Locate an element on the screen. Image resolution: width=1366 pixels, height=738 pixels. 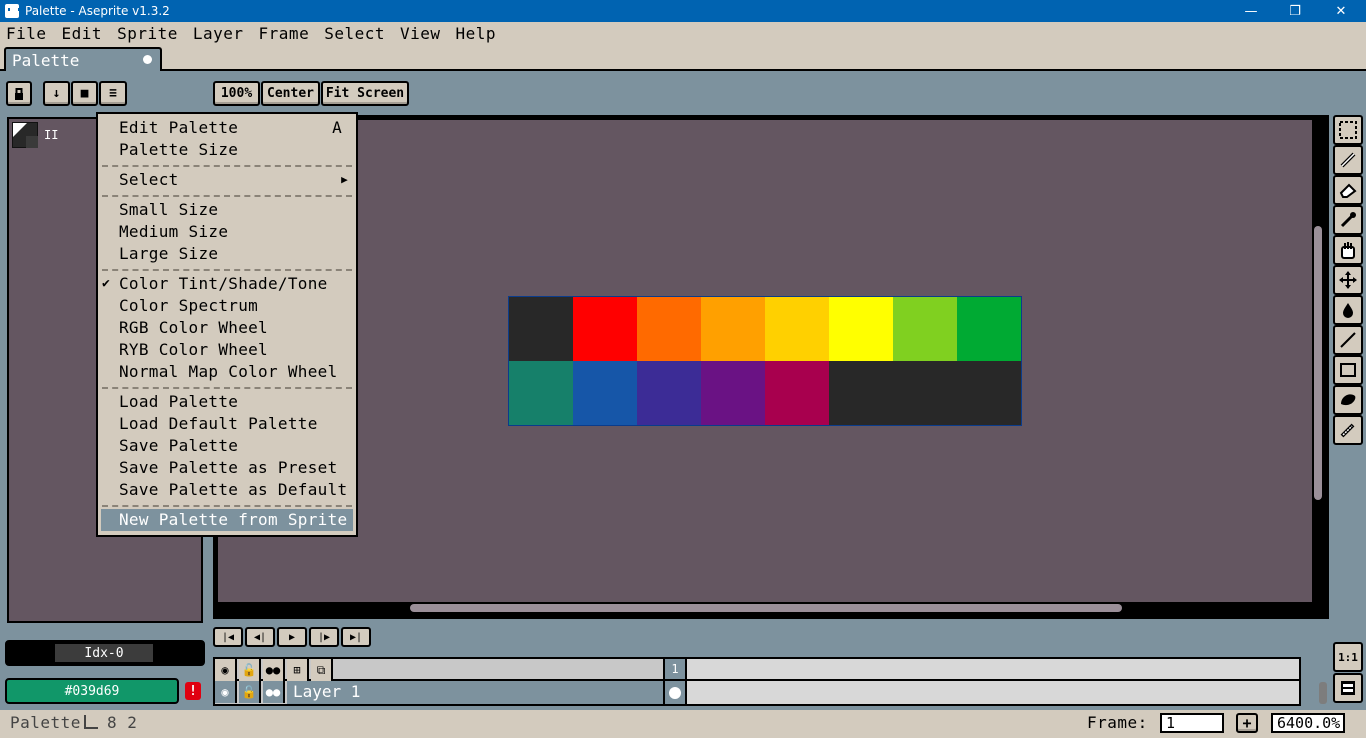
menu-layer: Layer is located at coordinates (219, 33).